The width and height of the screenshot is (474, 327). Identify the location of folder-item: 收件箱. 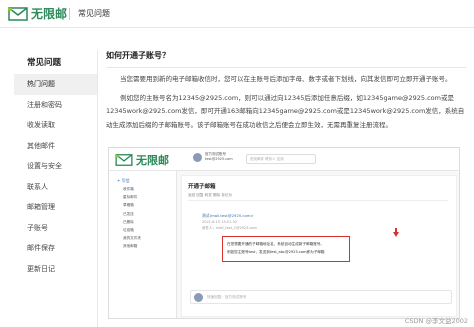
(128, 189).